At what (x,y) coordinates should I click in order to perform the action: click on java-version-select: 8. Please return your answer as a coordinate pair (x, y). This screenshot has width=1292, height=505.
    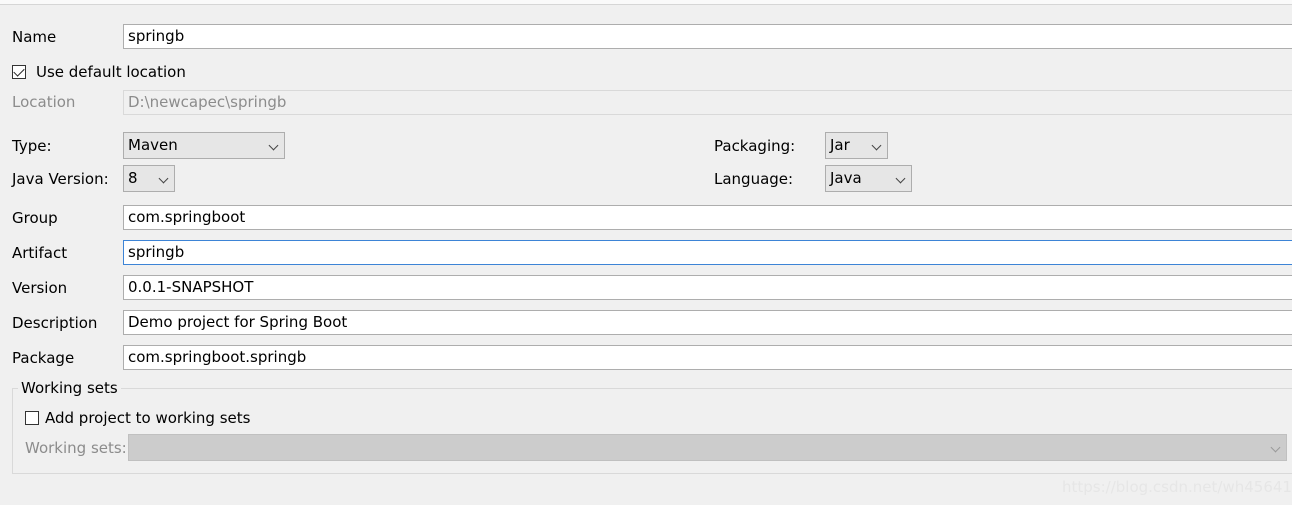
    Looking at the image, I should click on (149, 178).